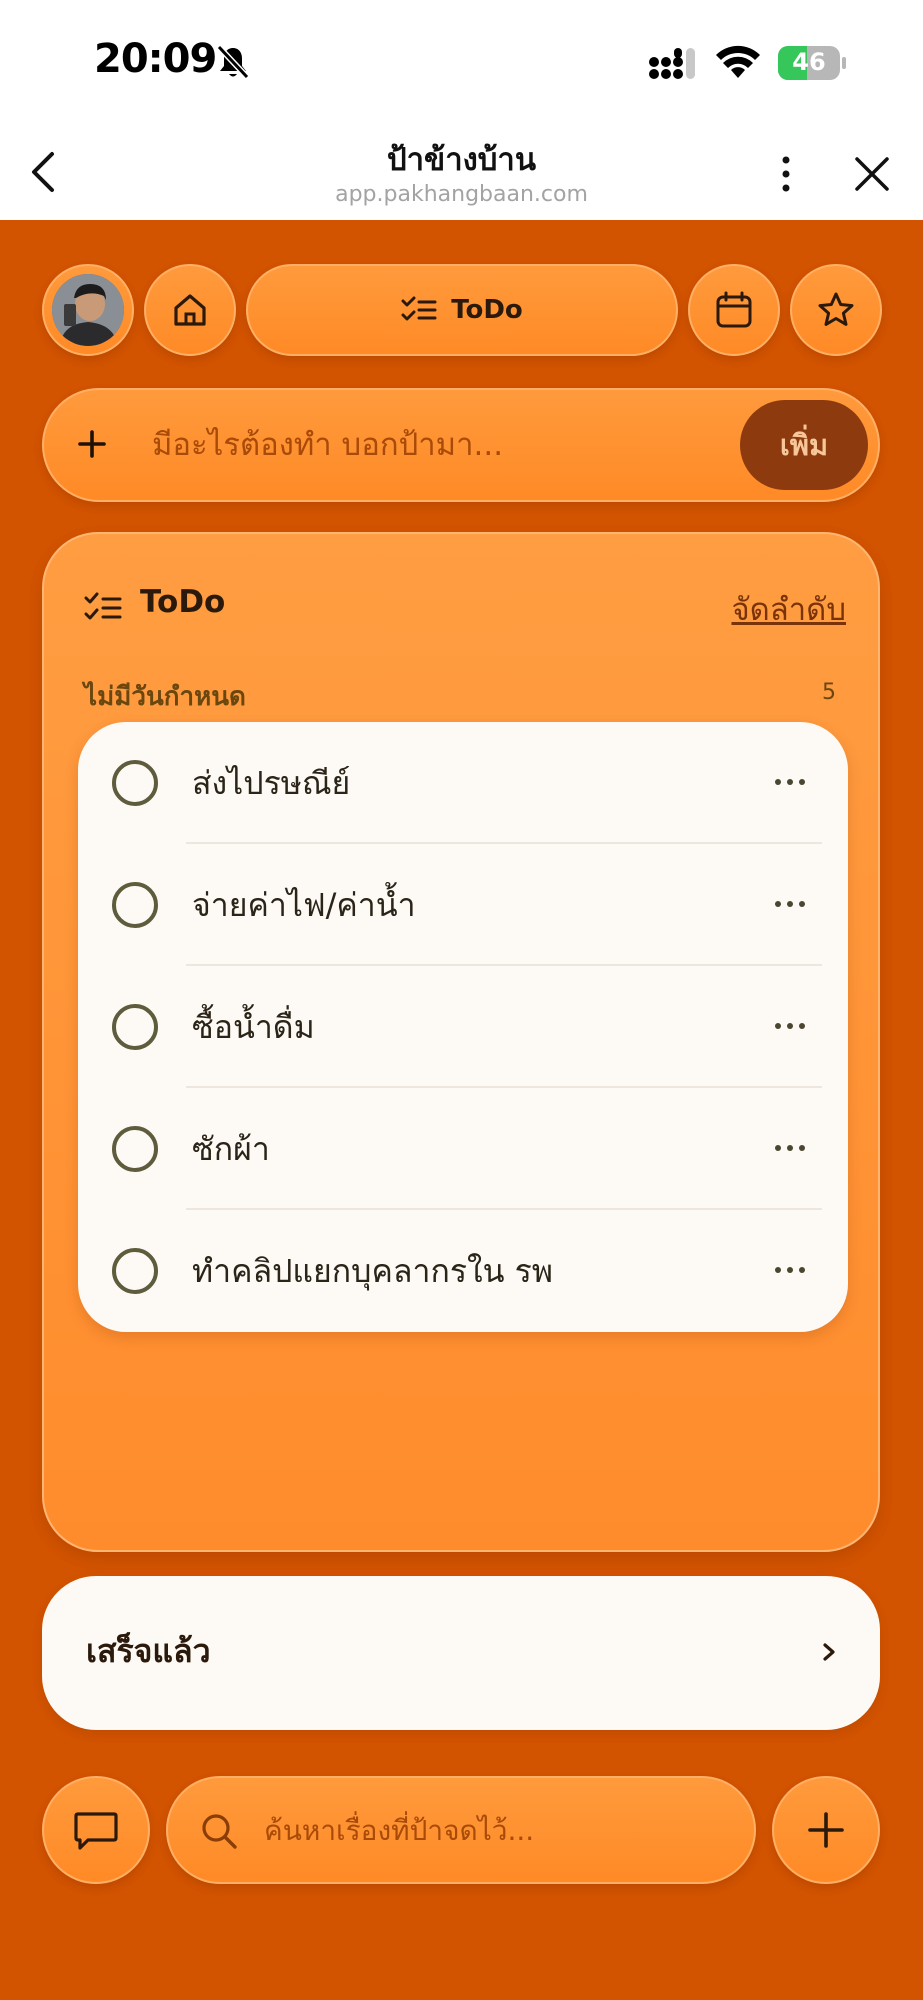  Describe the element at coordinates (461, 170) in the screenshot. I see `browser-header: ป้าข้างบ้าน app.pakhangbaan.com` at that location.